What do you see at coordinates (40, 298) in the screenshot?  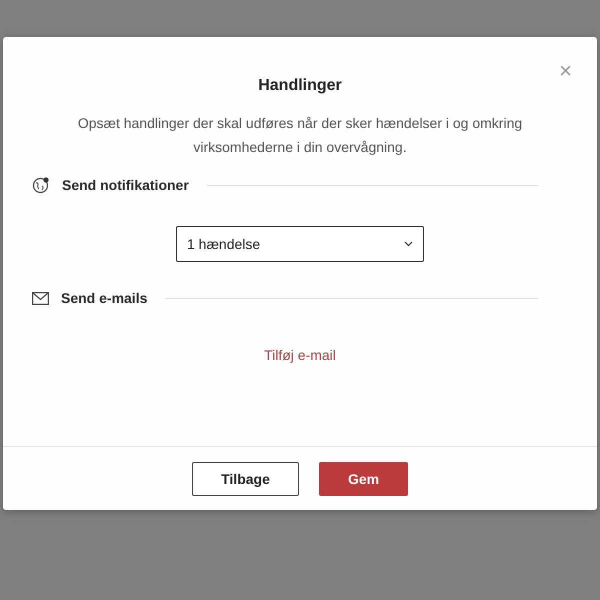 I see `mail-icon` at bounding box center [40, 298].